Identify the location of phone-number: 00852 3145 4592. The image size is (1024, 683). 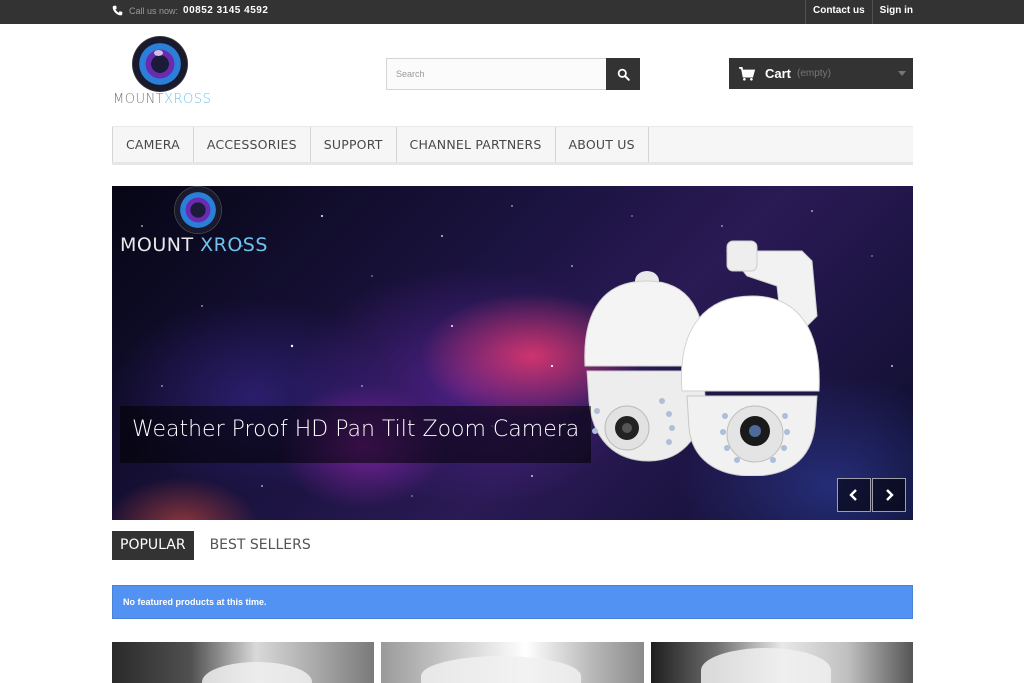
(226, 10).